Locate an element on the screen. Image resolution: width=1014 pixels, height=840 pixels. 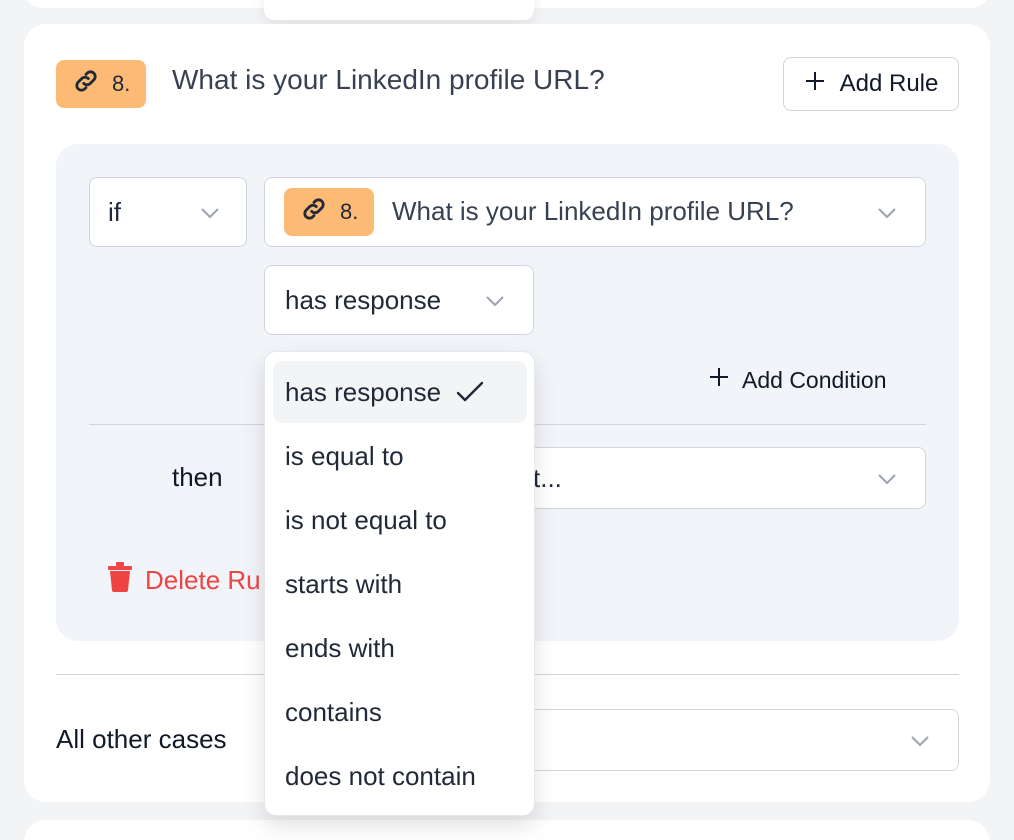
menu-option-ends-with: ends with is located at coordinates (400, 648).